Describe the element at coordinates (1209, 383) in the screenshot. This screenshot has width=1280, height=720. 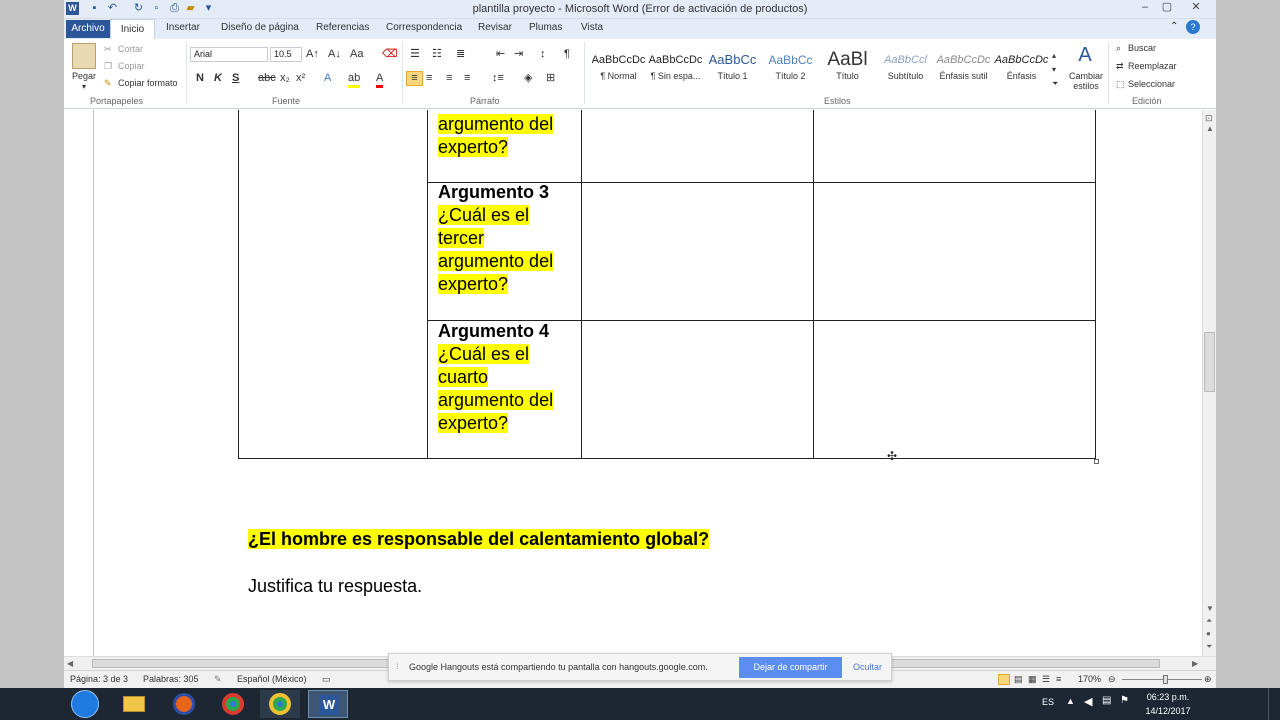
I see `vertical-scrollbar: ⊡ ▲ ▼ ⏶ ● ⏷` at that location.